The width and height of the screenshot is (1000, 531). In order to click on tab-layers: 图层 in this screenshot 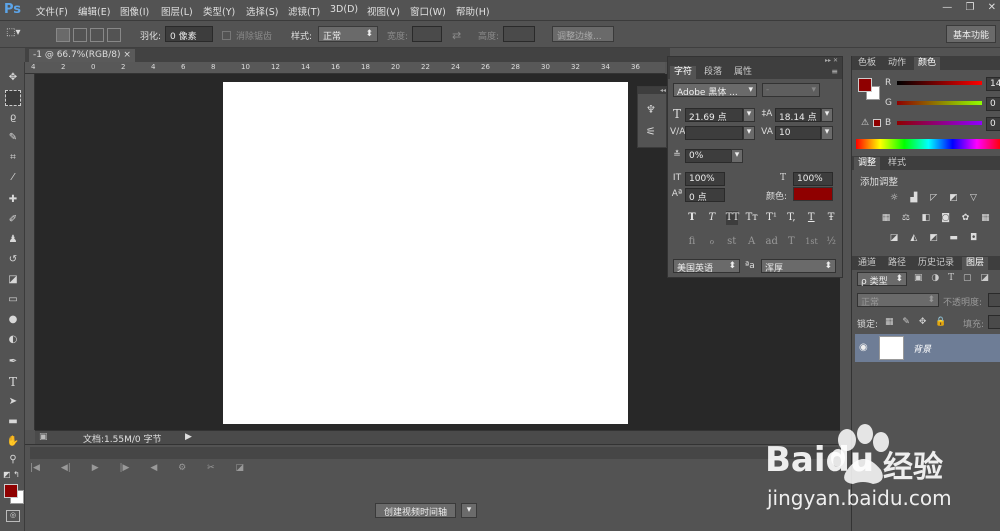, I will do `click(975, 263)`.